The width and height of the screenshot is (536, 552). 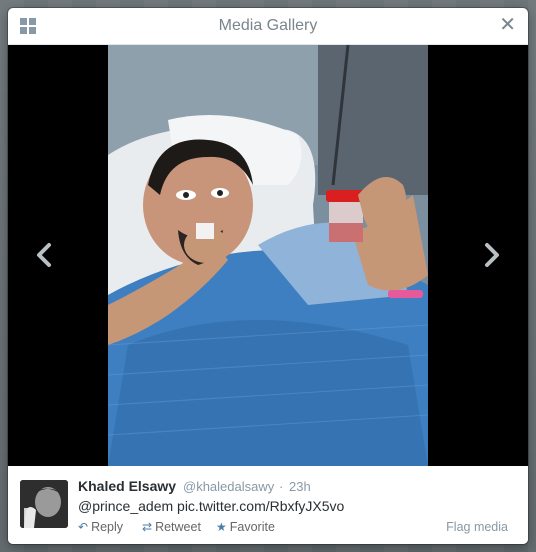 I want to click on retweet-label: Retweet, so click(x=178, y=527).